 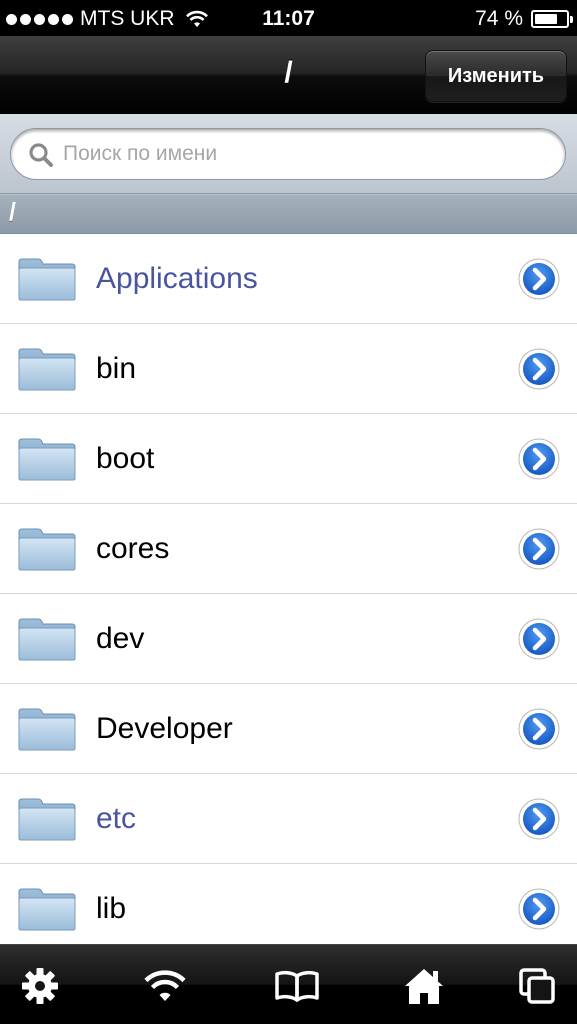 I want to click on status-bar: MTS UKR 11:07 74 %, so click(x=288, y=18).